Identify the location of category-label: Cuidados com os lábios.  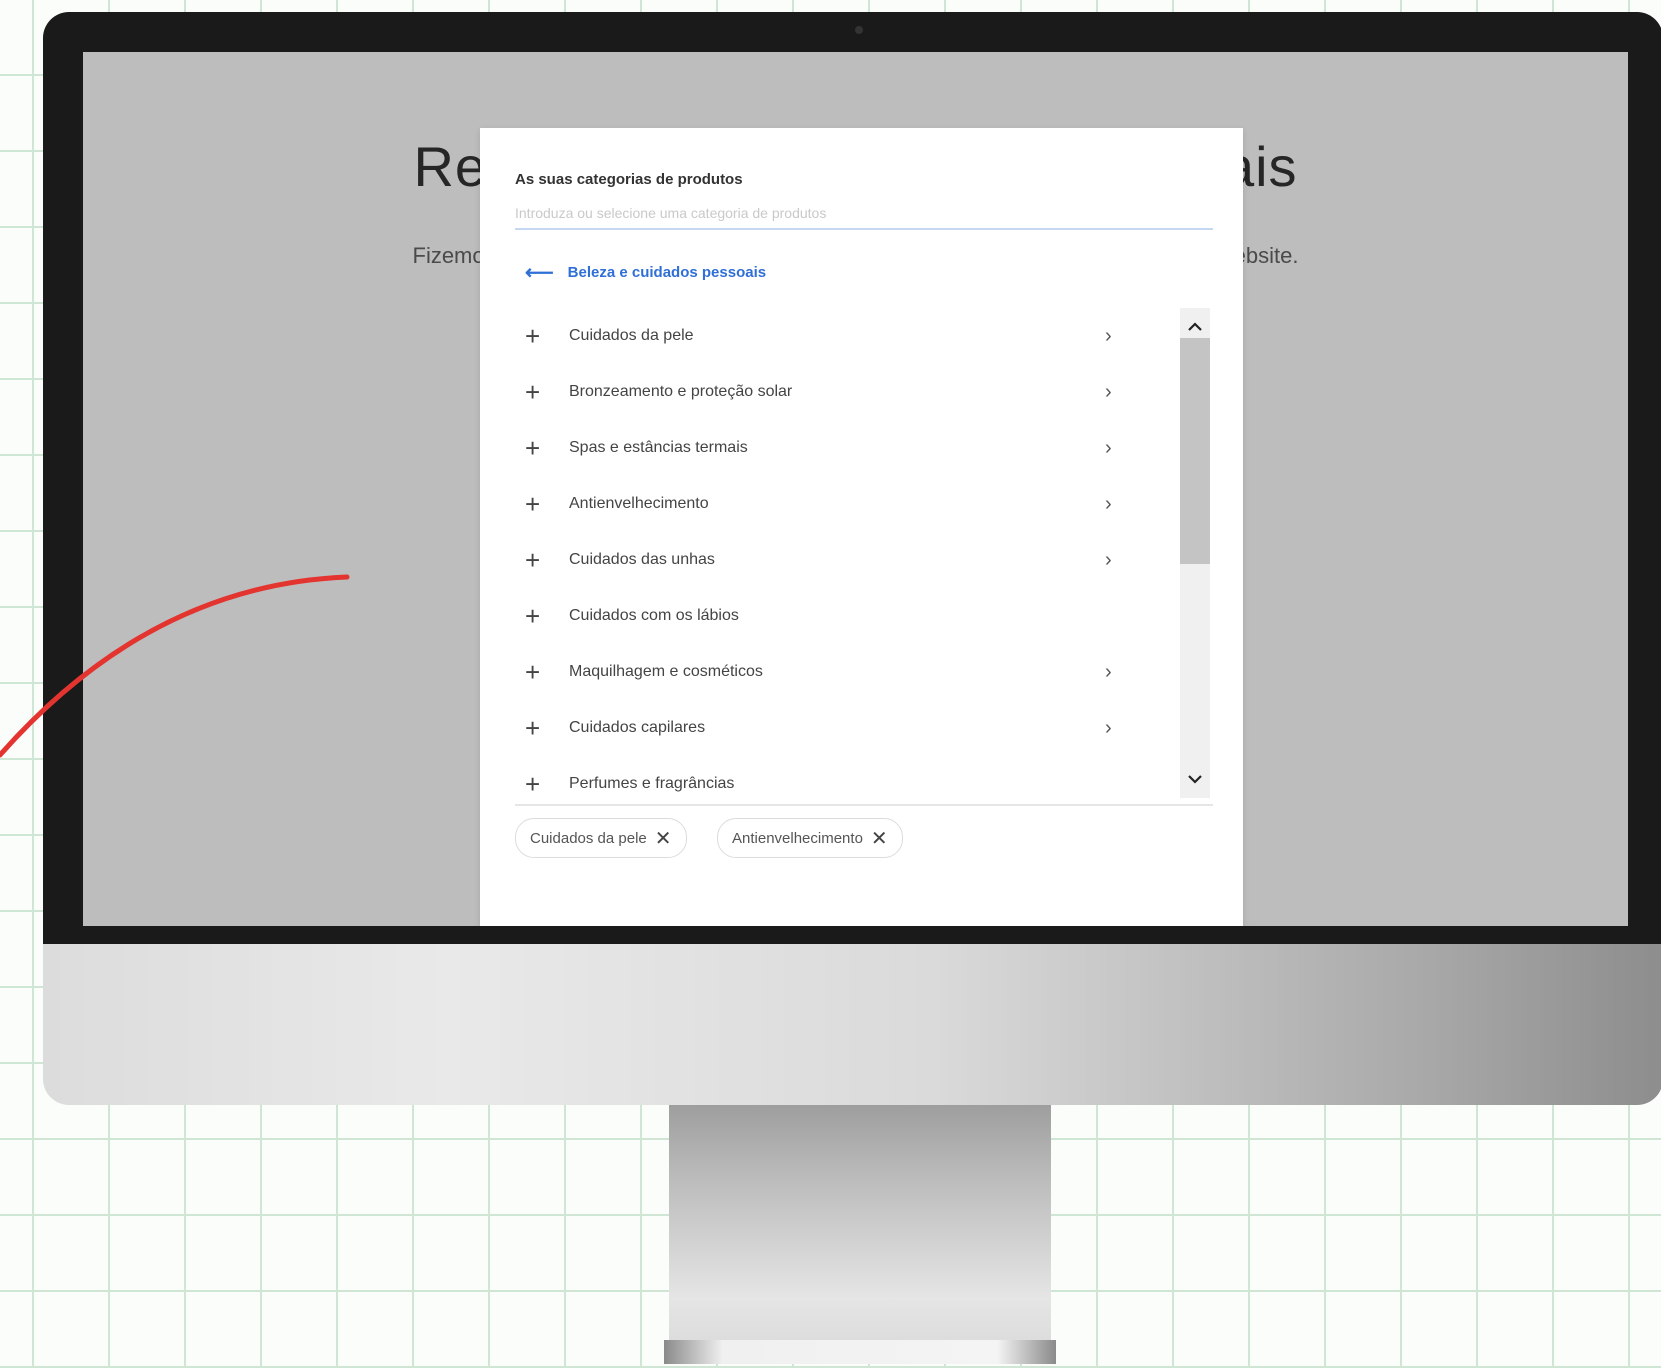
(654, 615).